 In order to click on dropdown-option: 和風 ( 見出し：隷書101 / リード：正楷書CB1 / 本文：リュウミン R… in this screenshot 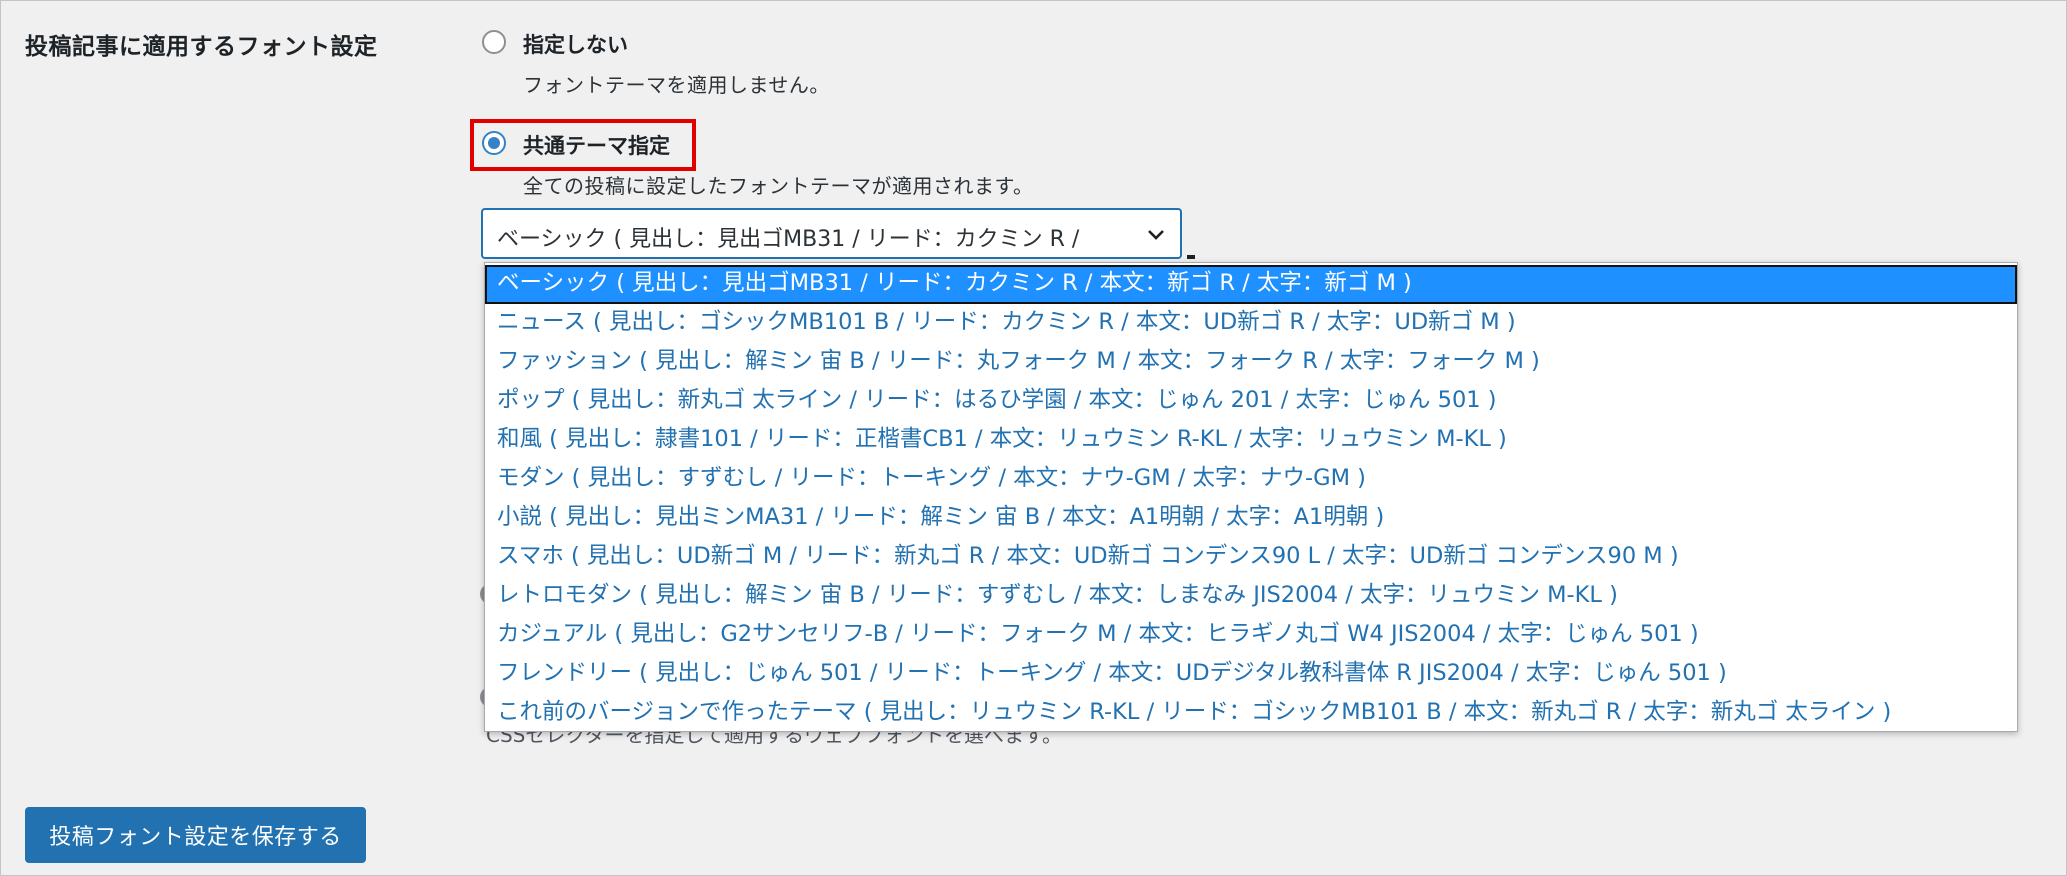, I will do `click(1251, 440)`.